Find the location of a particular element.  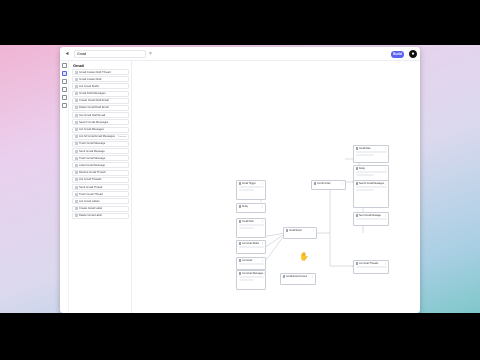

node-search-gmail-messages: Search Gmail Messages ⋮ is located at coordinates (371, 194).